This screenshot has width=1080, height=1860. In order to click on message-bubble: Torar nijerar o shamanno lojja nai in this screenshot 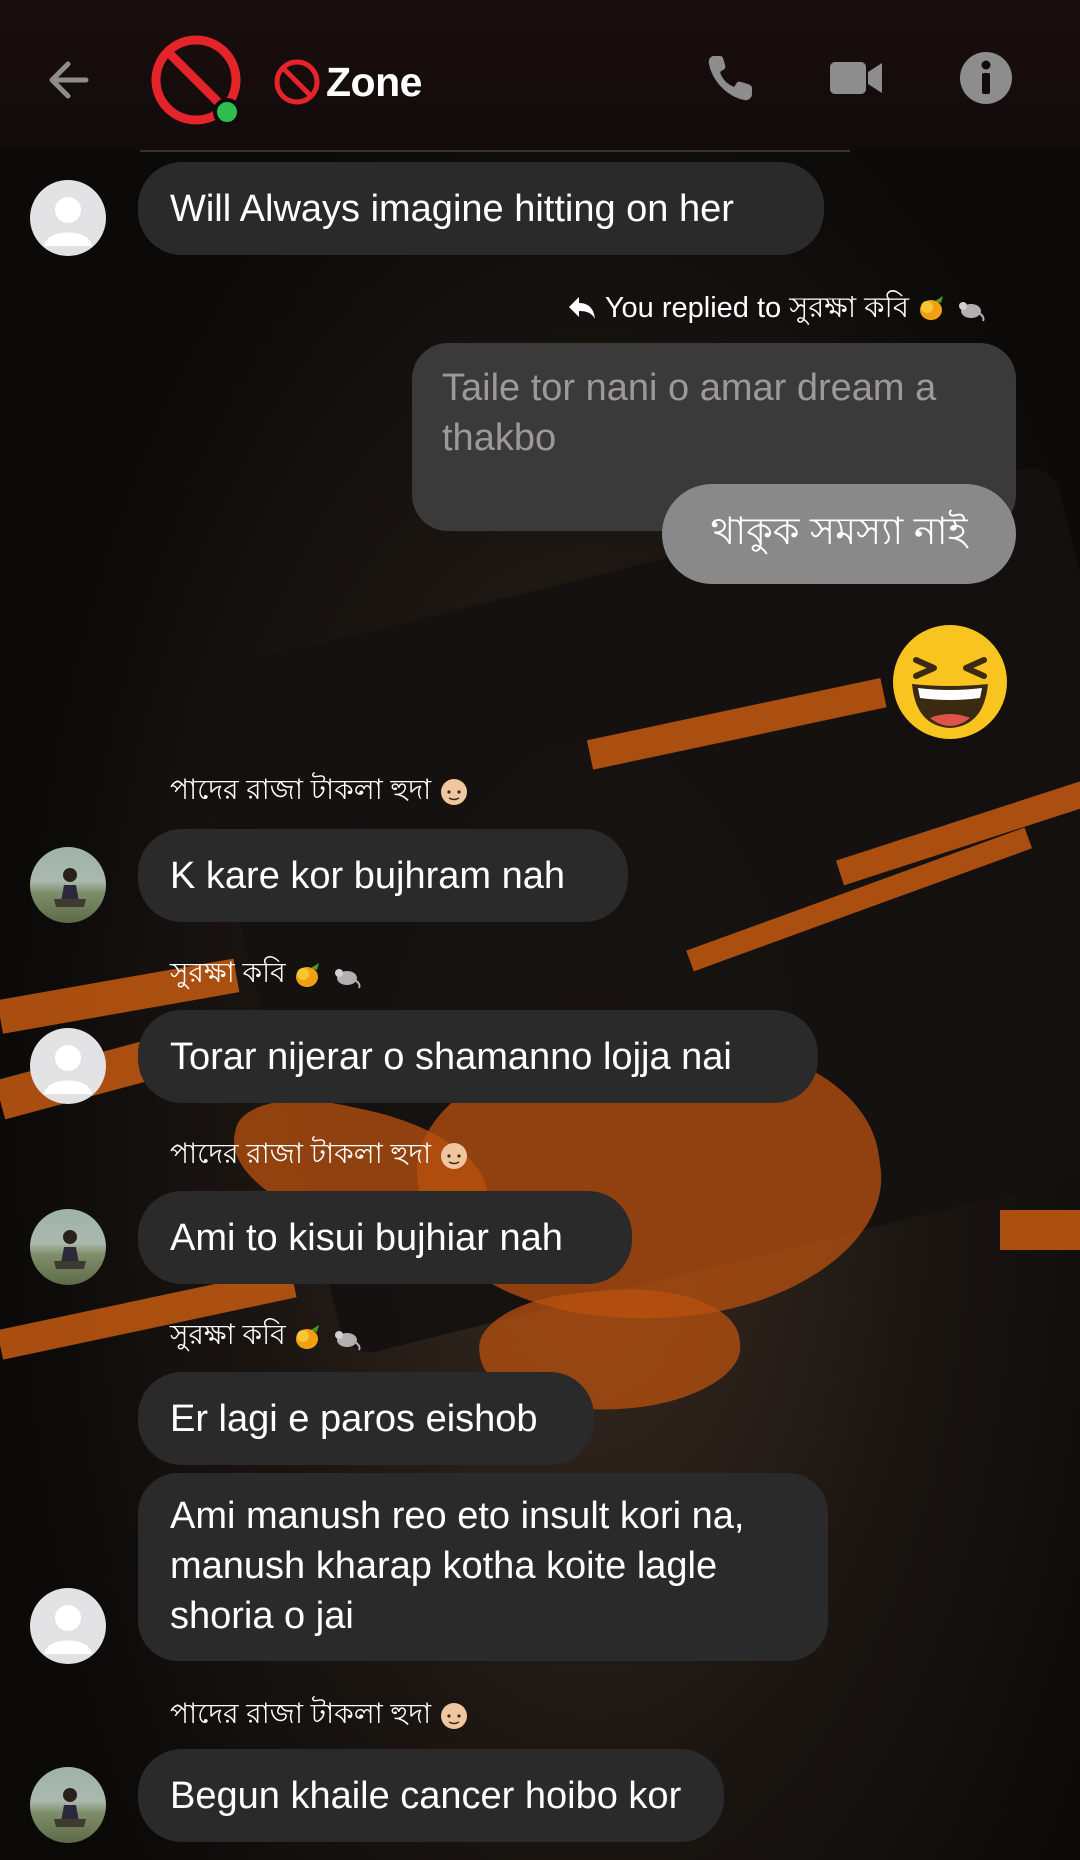, I will do `click(478, 1056)`.